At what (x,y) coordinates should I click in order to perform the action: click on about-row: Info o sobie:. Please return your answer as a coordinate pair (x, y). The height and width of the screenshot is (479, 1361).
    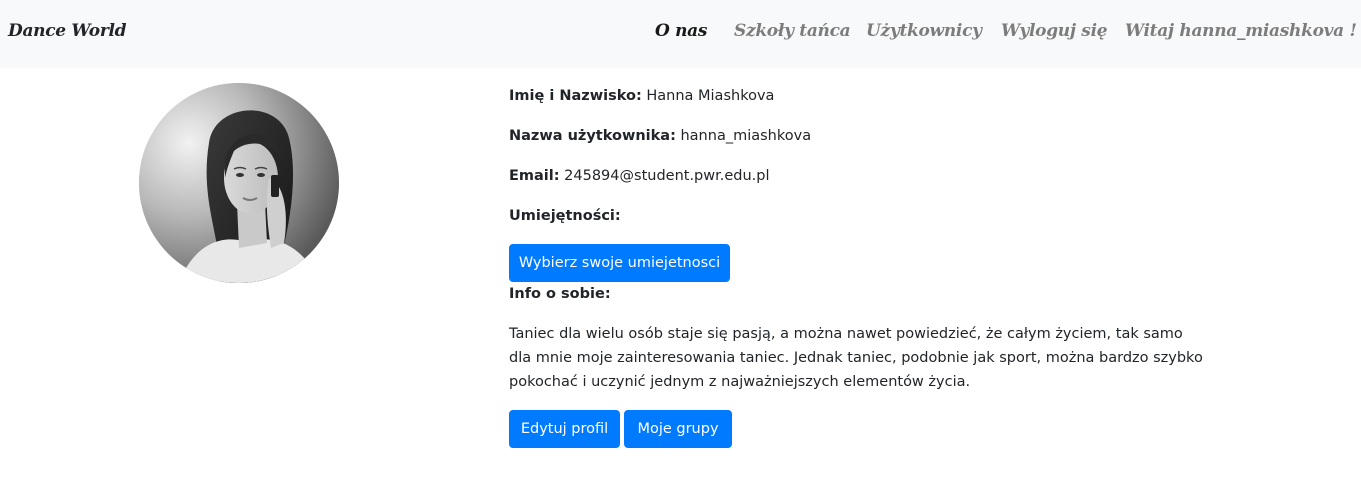
    Looking at the image, I should click on (560, 294).